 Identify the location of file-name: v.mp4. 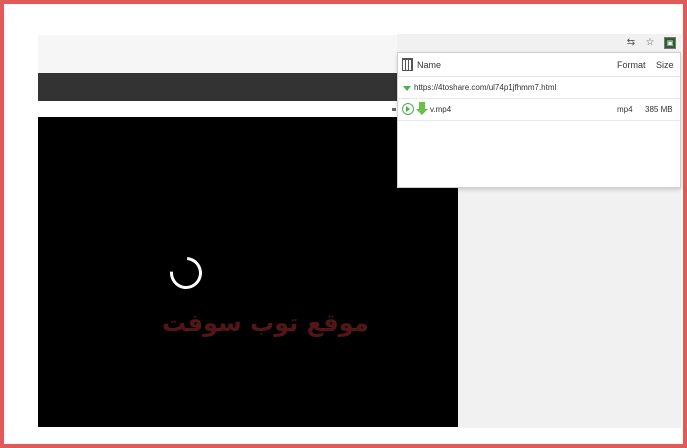
(441, 109).